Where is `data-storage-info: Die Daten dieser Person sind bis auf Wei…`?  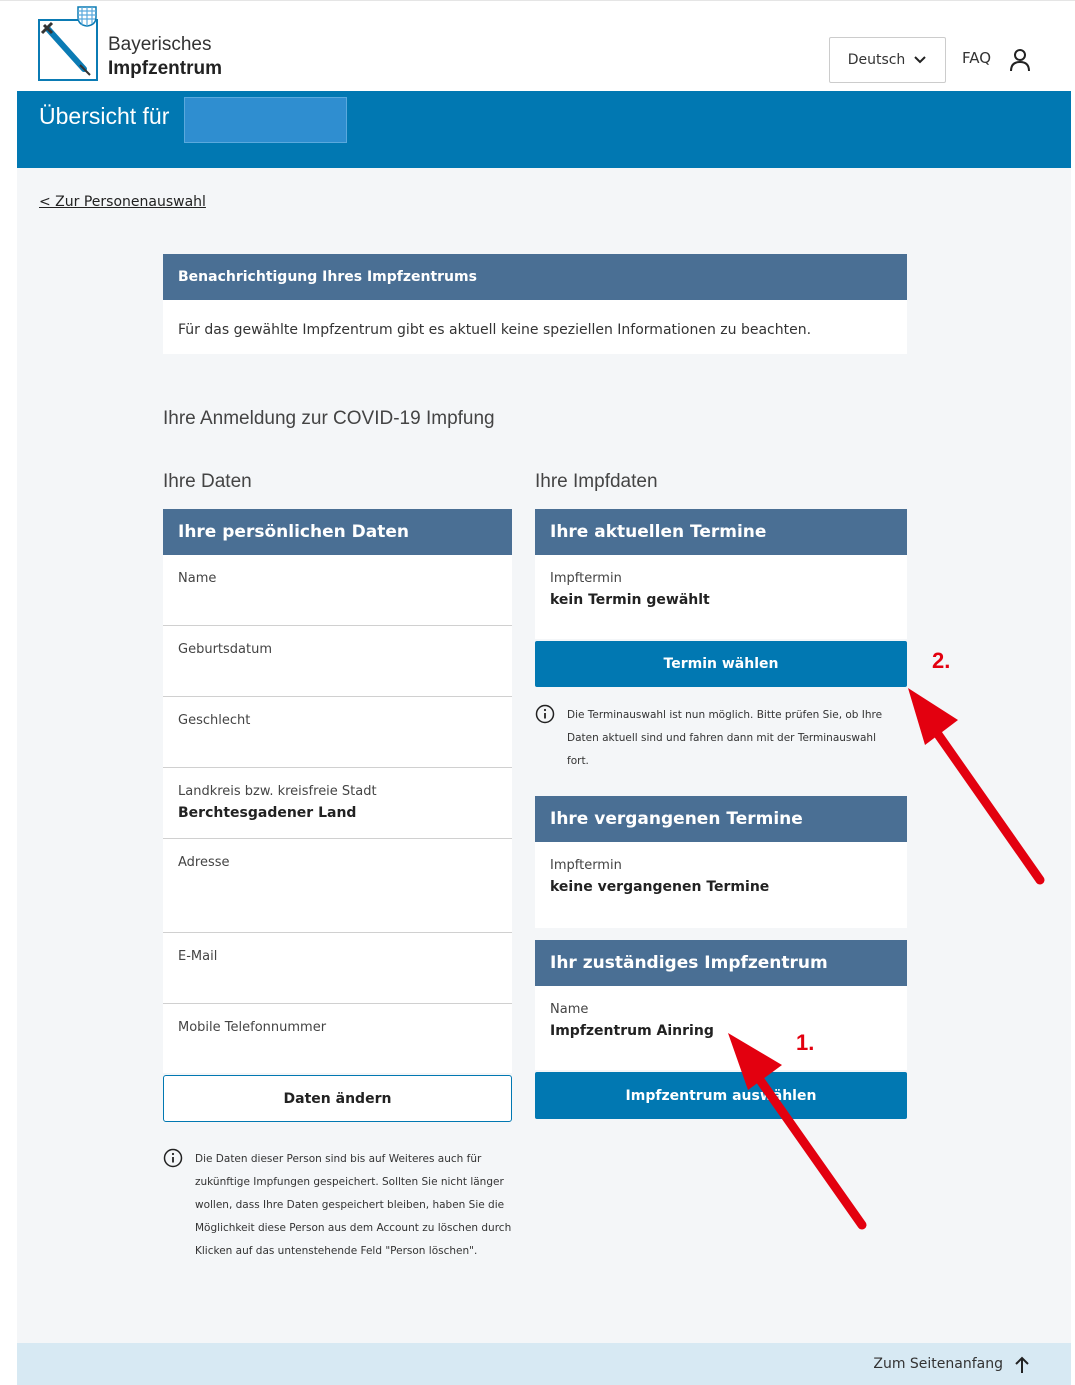
data-storage-info: Die Daten dieser Person sind bis auf Wei… is located at coordinates (348, 1205).